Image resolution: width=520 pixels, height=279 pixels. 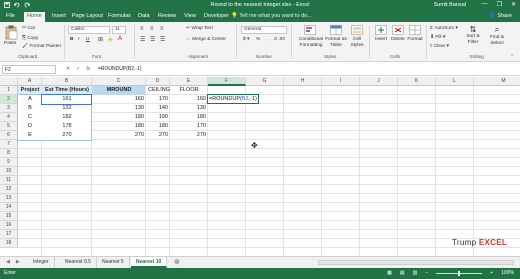 What do you see at coordinates (216, 16) in the screenshot?
I see `tab-developer: Developer` at bounding box center [216, 16].